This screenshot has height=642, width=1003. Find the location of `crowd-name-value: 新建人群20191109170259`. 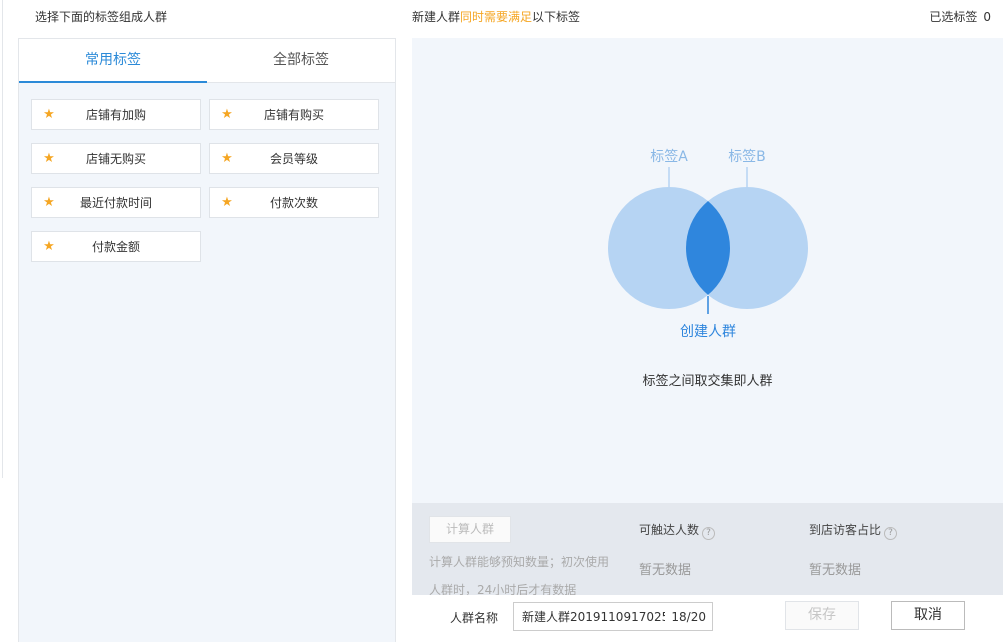

crowd-name-value: 新建人群20191109170259 is located at coordinates (593, 616).